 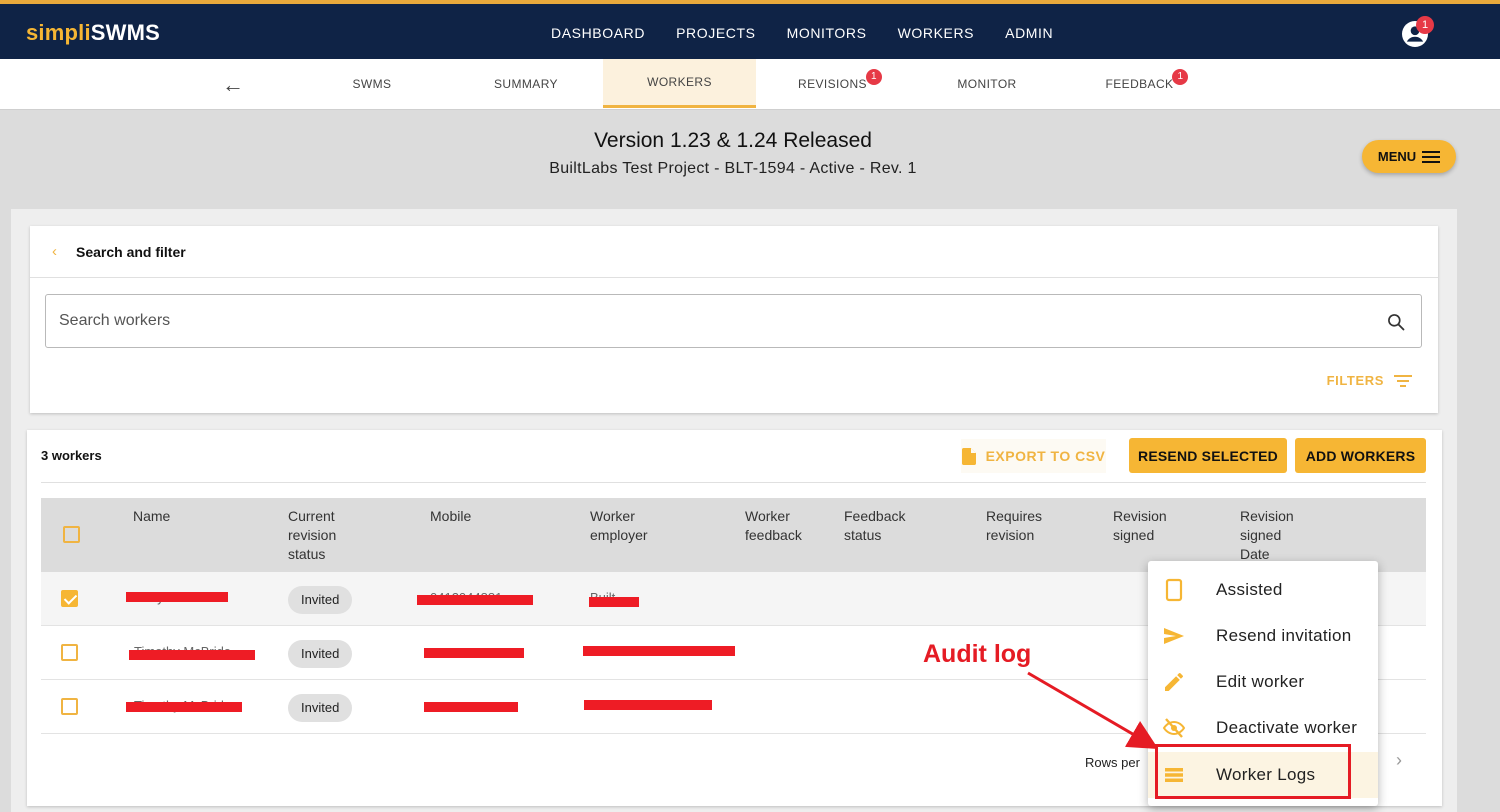 I want to click on page-title: Version 1.23 & 1.24 Released, so click(x=733, y=140).